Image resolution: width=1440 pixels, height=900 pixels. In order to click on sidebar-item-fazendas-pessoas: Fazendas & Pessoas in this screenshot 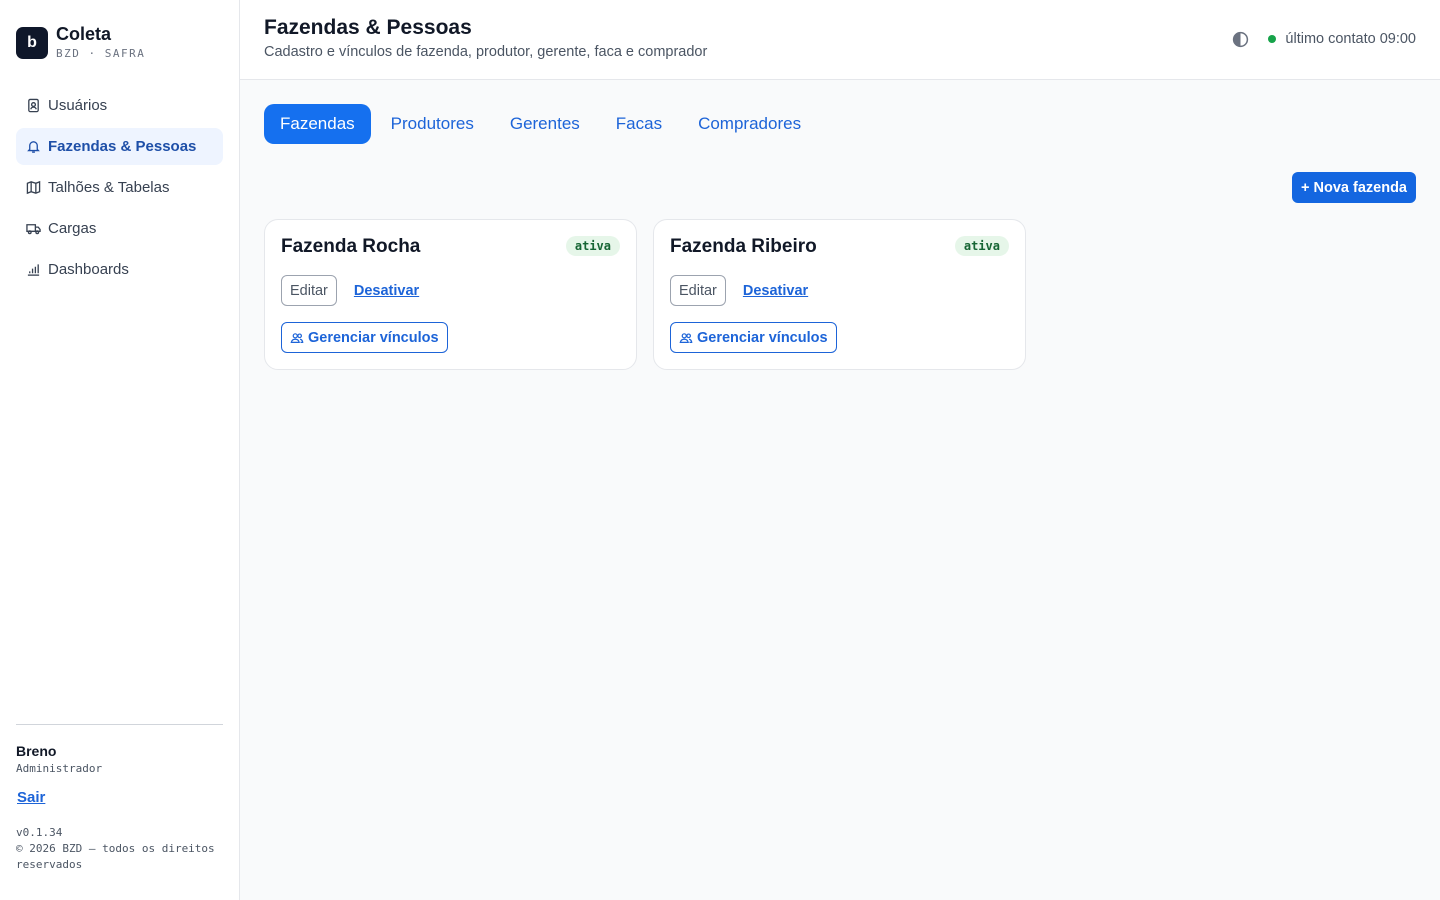, I will do `click(119, 146)`.